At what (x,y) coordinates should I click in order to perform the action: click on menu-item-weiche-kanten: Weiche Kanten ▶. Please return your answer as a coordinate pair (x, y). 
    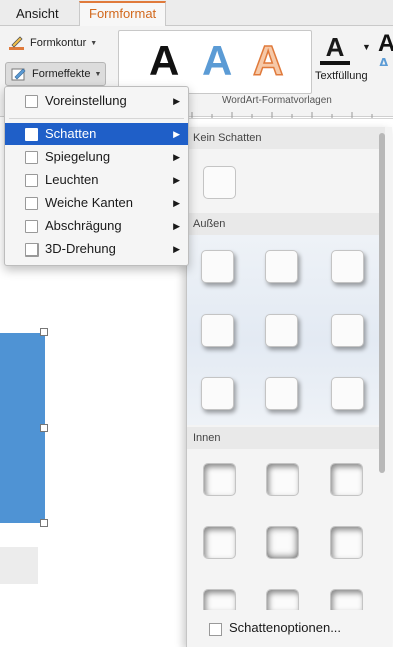
    Looking at the image, I should click on (96, 203).